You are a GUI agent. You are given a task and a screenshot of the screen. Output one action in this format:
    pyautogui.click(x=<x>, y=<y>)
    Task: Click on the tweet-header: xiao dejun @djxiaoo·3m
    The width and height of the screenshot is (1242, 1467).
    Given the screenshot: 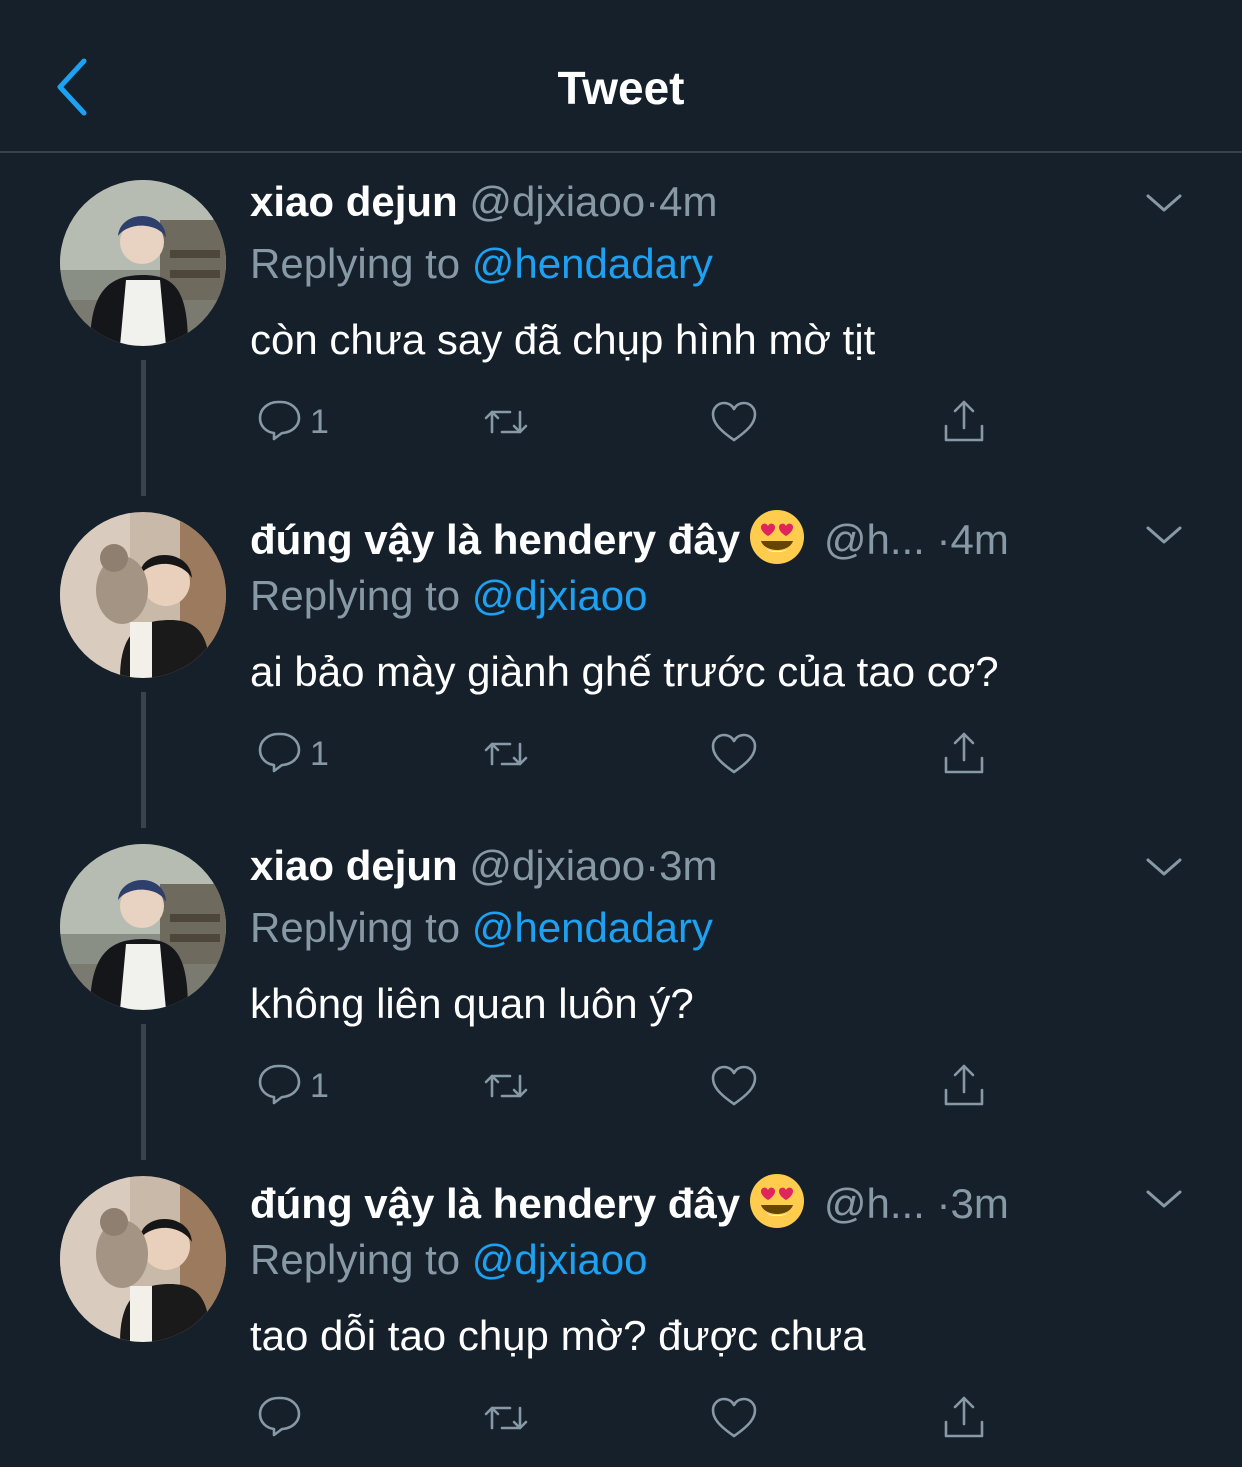 What is the action you would take?
    pyautogui.click(x=676, y=866)
    